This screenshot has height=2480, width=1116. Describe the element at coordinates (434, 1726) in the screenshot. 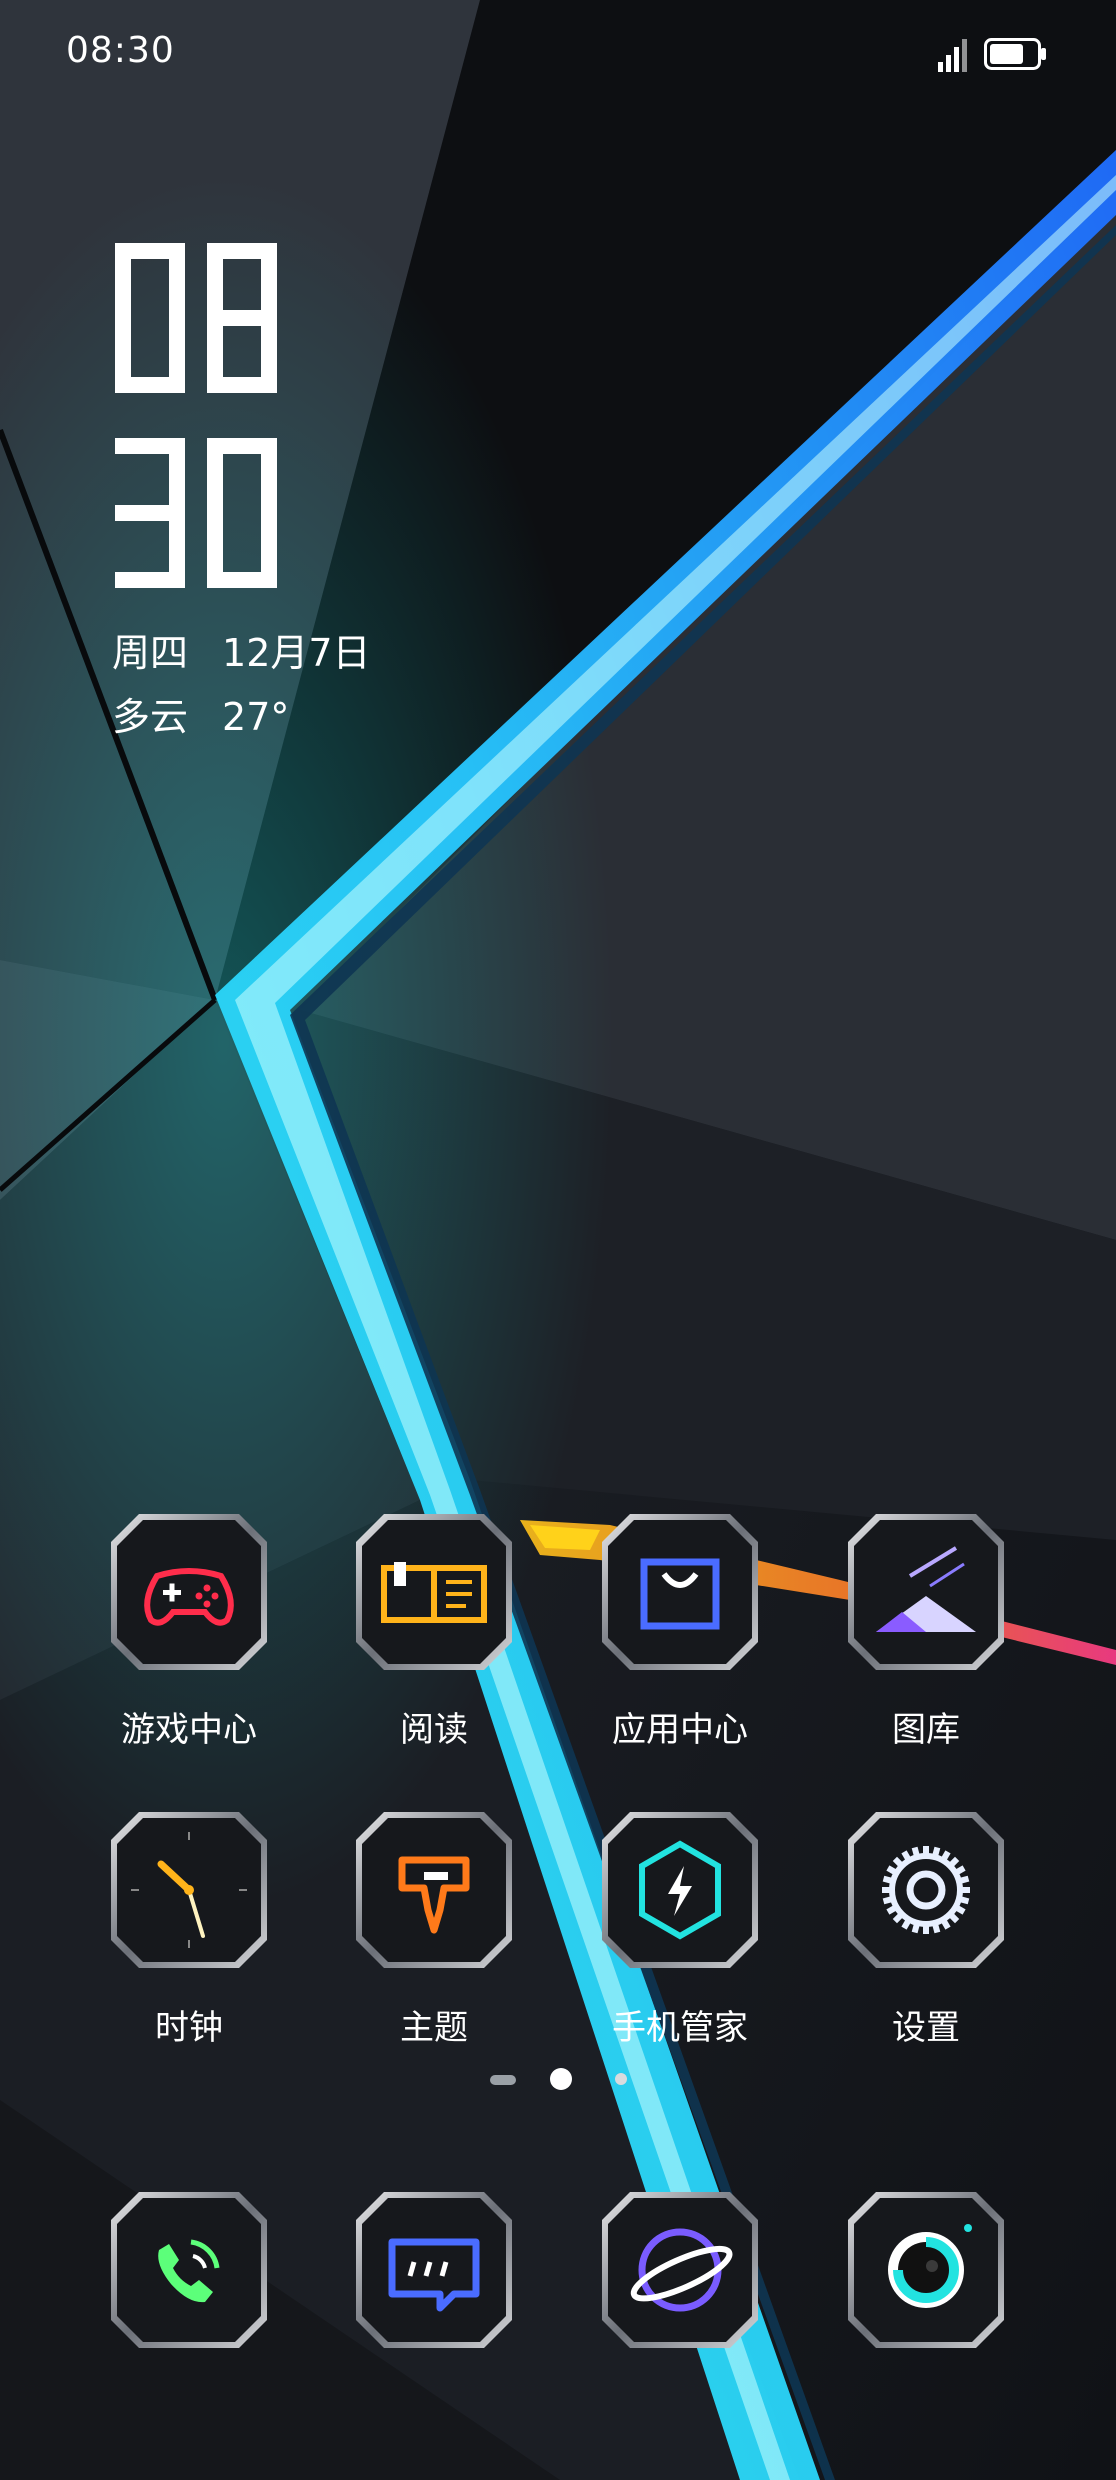

I see `app-label: 阅读` at that location.